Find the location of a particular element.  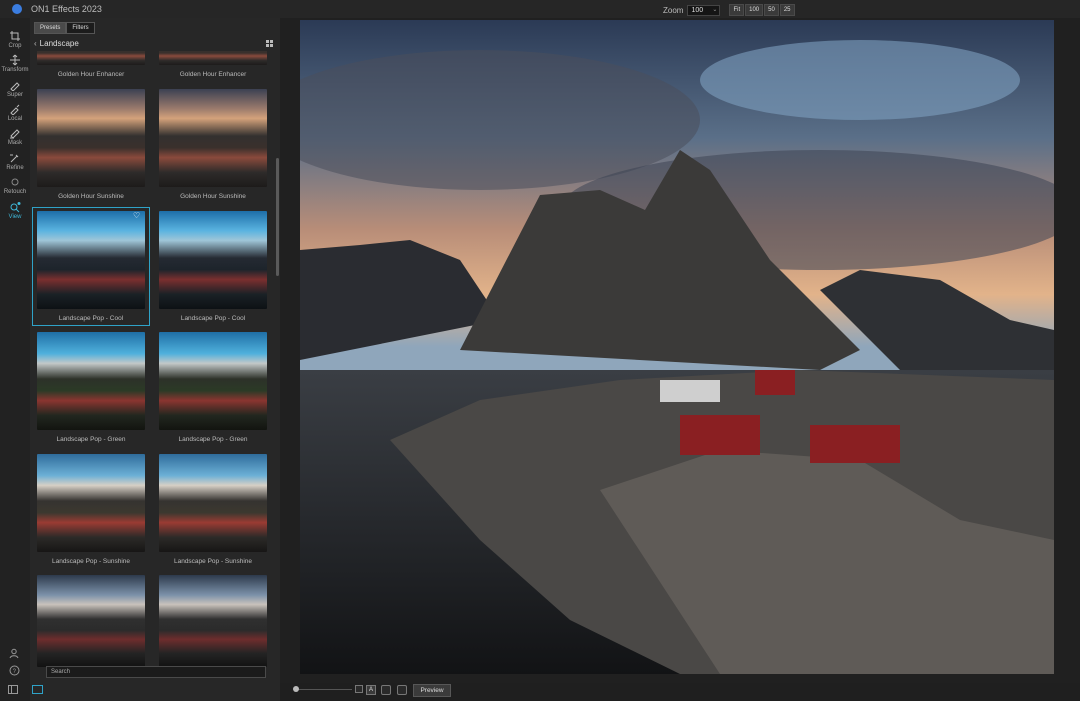

user-icon is located at coordinates (14, 653).